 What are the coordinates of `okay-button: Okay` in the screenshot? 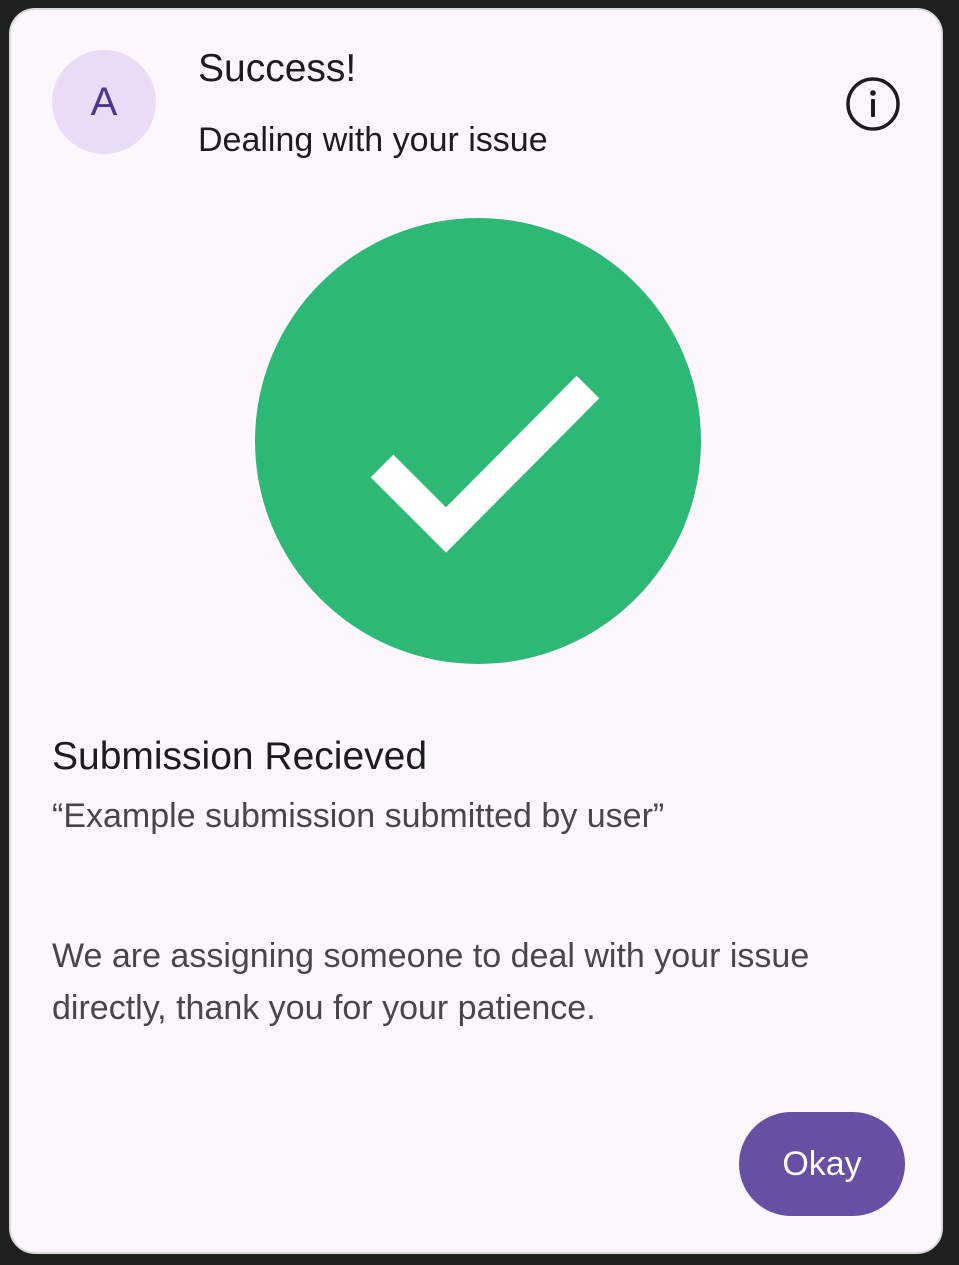 It's located at (822, 1164).